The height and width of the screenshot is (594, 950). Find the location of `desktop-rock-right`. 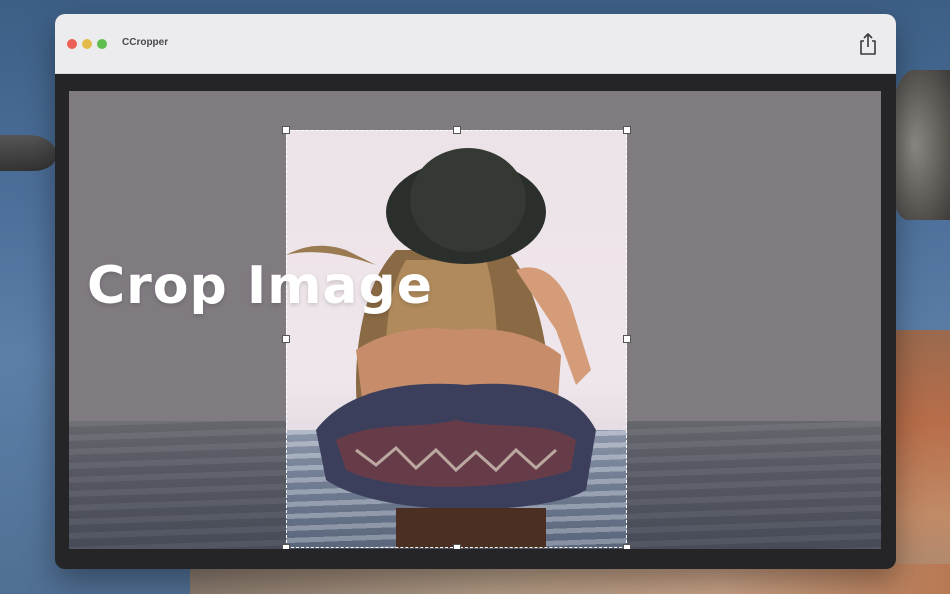

desktop-rock-right is located at coordinates (920, 145).